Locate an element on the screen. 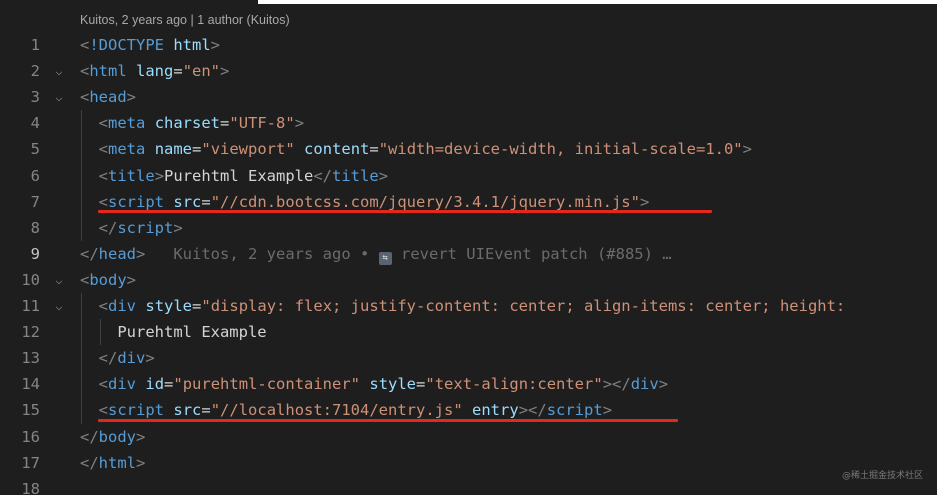  line-number: 13 is located at coordinates (30, 358).